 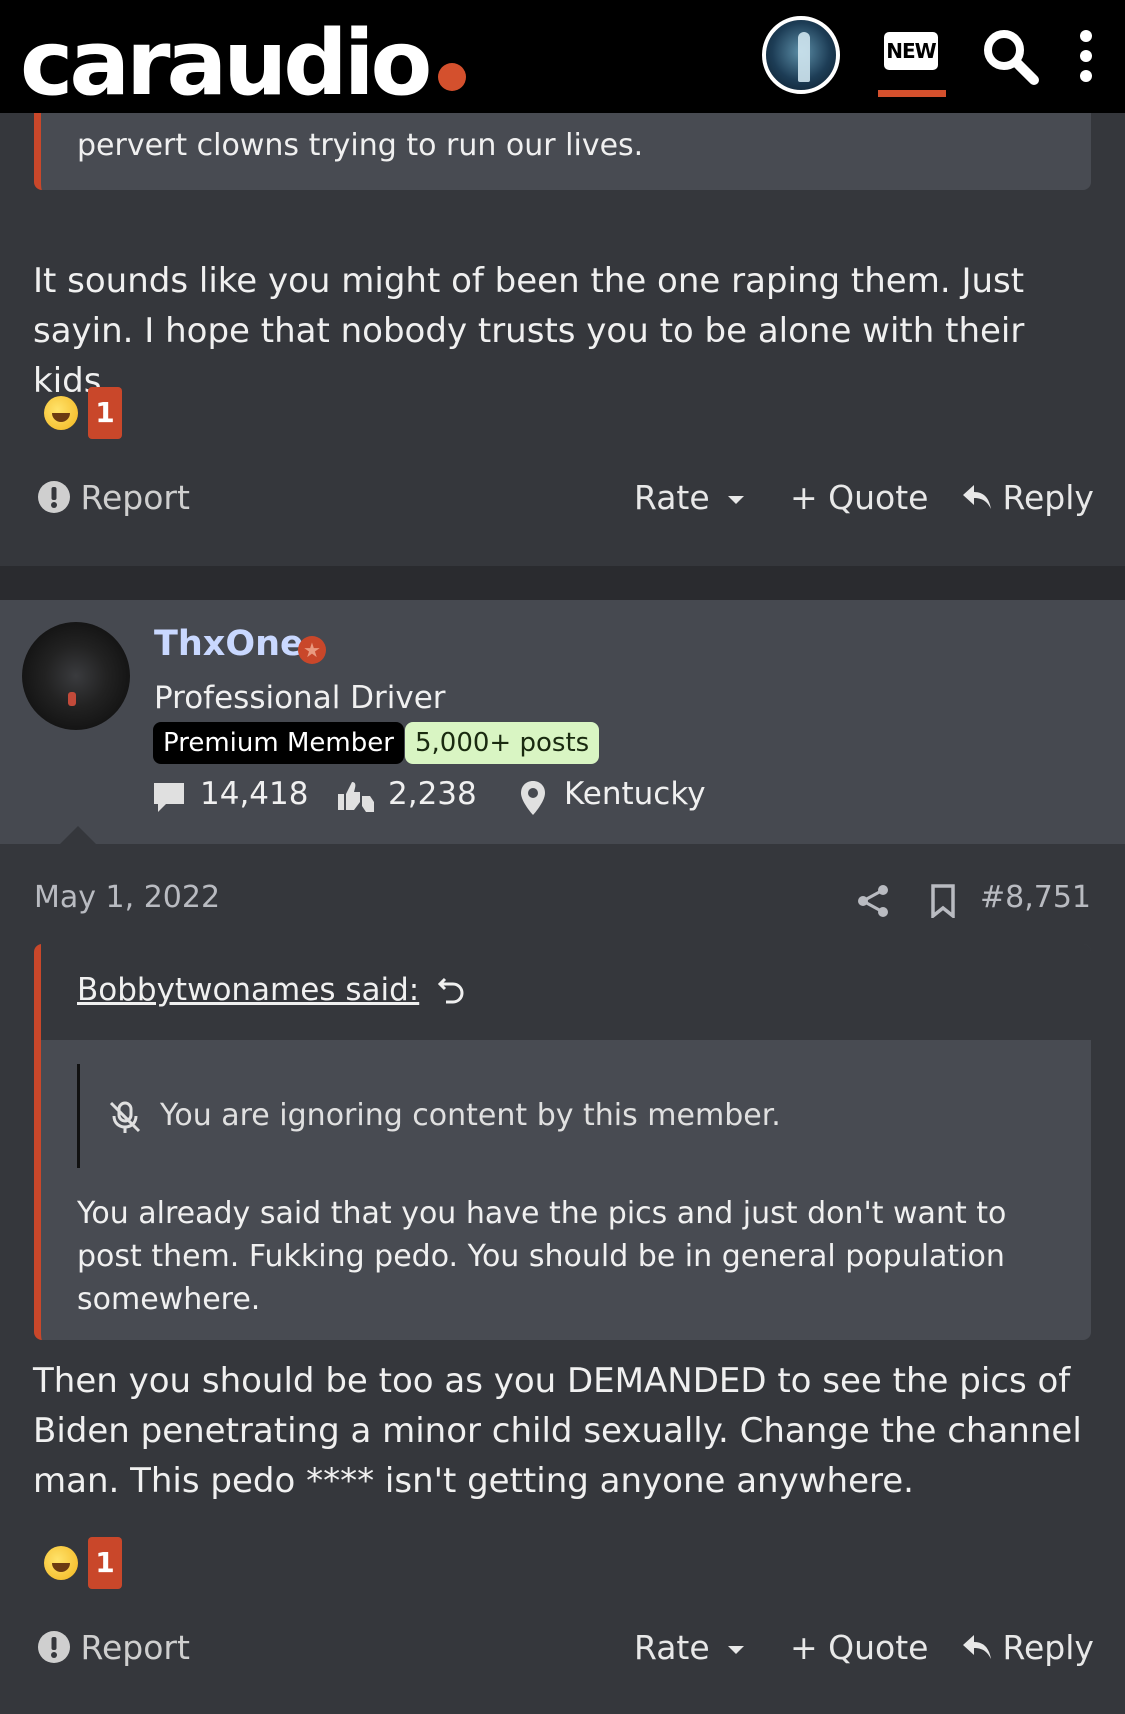 I want to click on bookmark-icon, so click(x=943, y=901).